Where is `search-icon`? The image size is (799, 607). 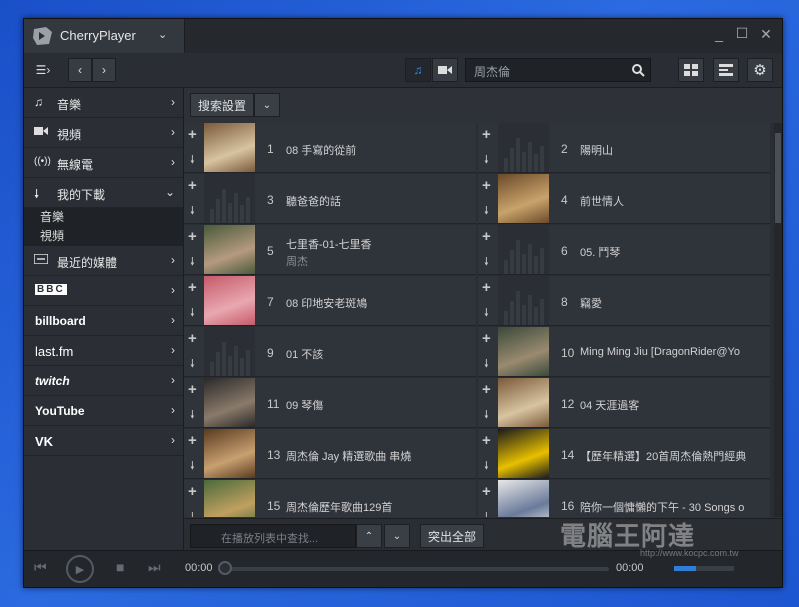
search-icon is located at coordinates (638, 70).